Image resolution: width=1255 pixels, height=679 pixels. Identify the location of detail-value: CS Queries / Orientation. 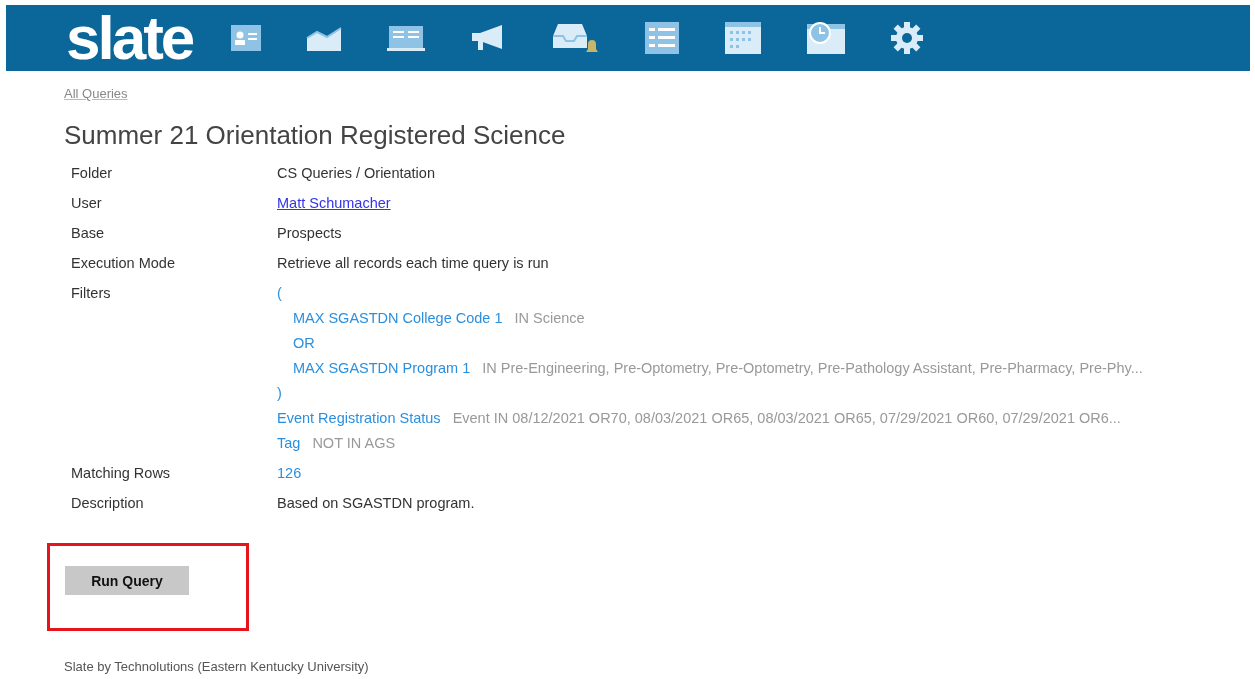
(356, 173).